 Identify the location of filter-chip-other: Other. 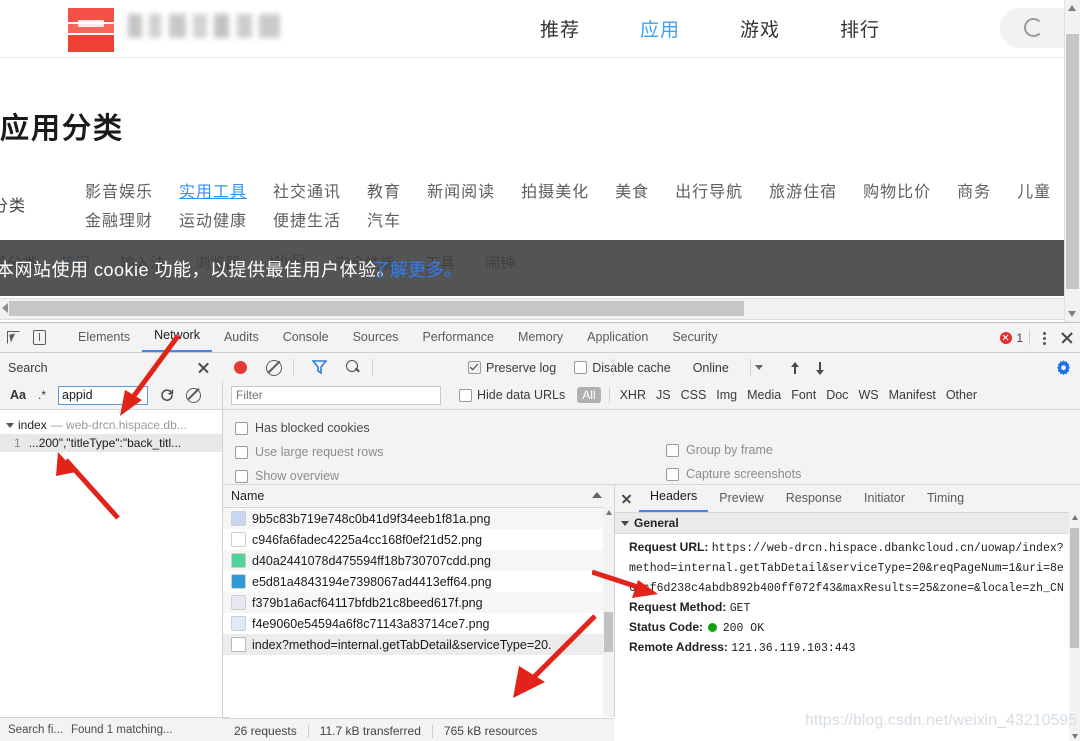
(961, 395).